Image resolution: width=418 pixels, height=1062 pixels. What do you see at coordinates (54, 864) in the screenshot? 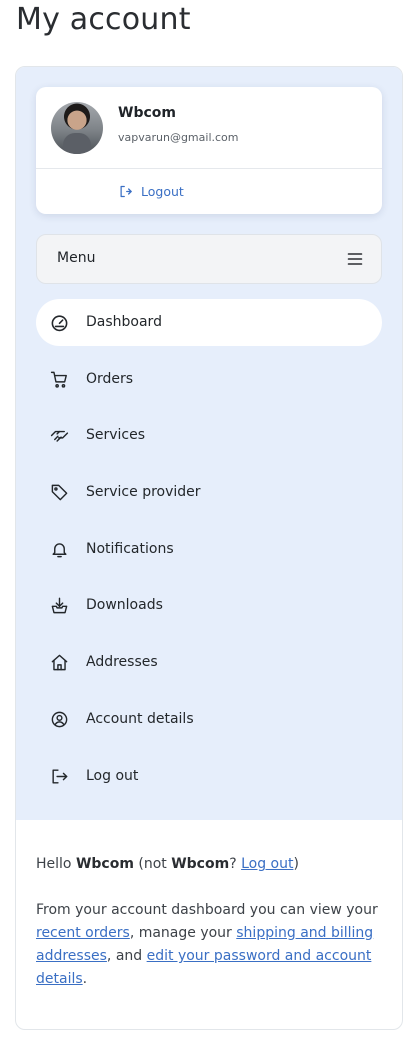
I see `text: Hello` at bounding box center [54, 864].